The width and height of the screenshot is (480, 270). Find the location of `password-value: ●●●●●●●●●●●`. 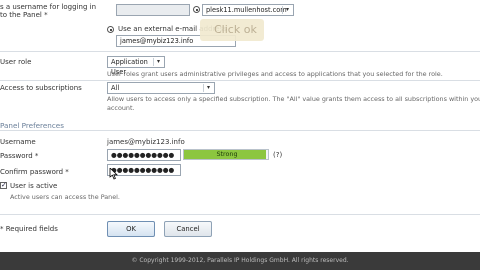

password-value: ●●●●●●●●●●● is located at coordinates (143, 155).